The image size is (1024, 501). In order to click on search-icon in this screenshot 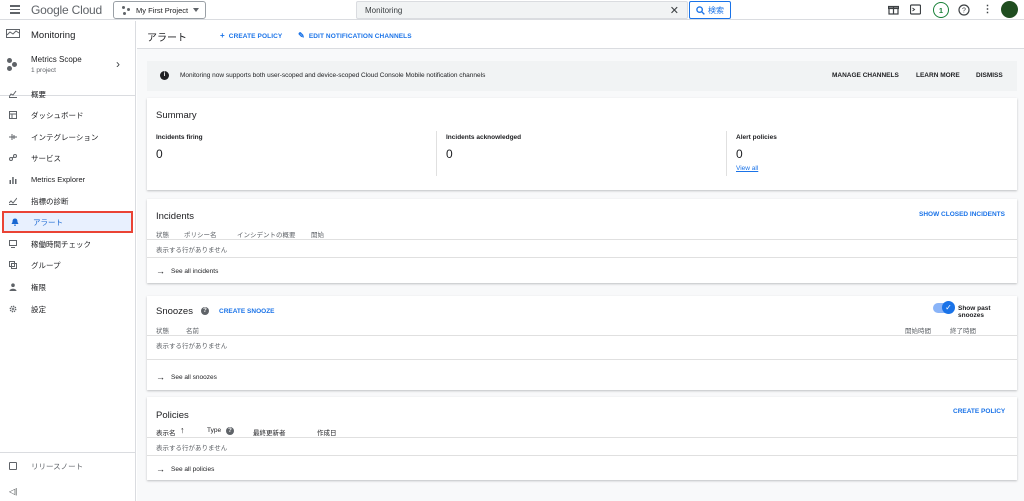, I will do `click(700, 10)`.